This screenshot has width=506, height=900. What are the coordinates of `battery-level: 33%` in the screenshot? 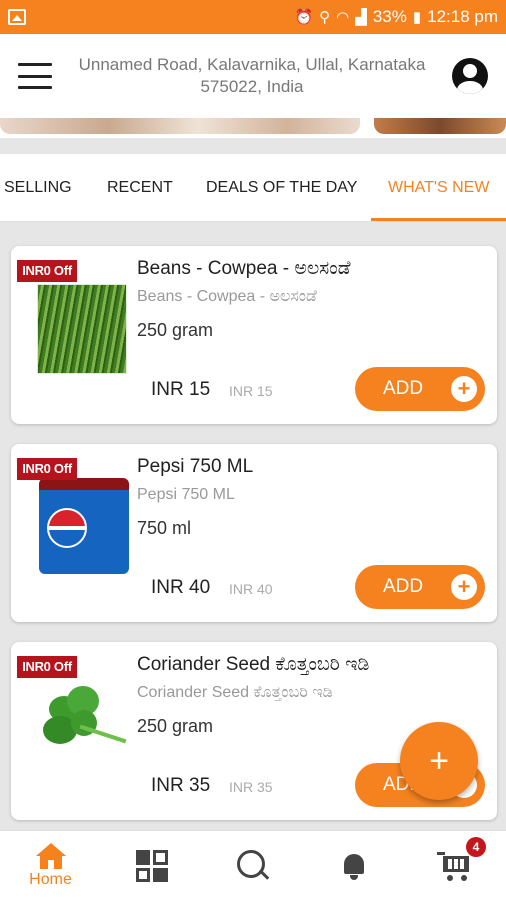 It's located at (389, 16).